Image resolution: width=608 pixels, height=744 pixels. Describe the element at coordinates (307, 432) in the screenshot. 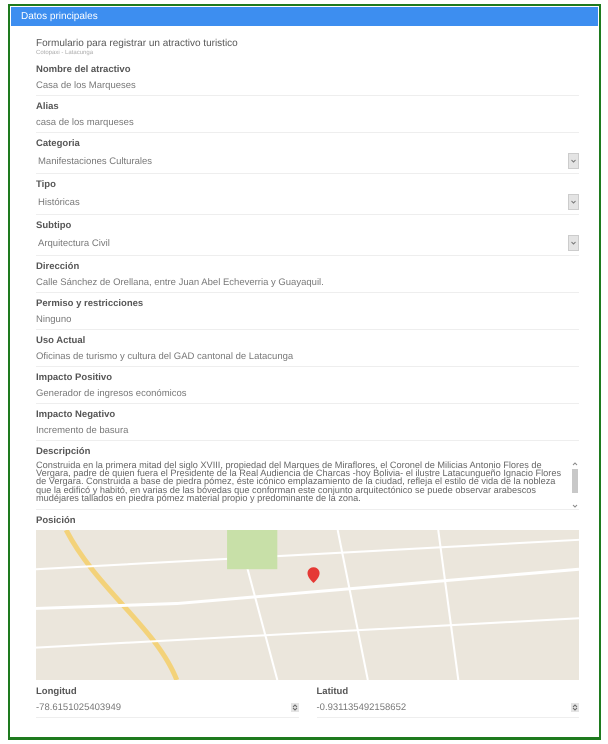

I see `text-field: Incremento de basura` at that location.